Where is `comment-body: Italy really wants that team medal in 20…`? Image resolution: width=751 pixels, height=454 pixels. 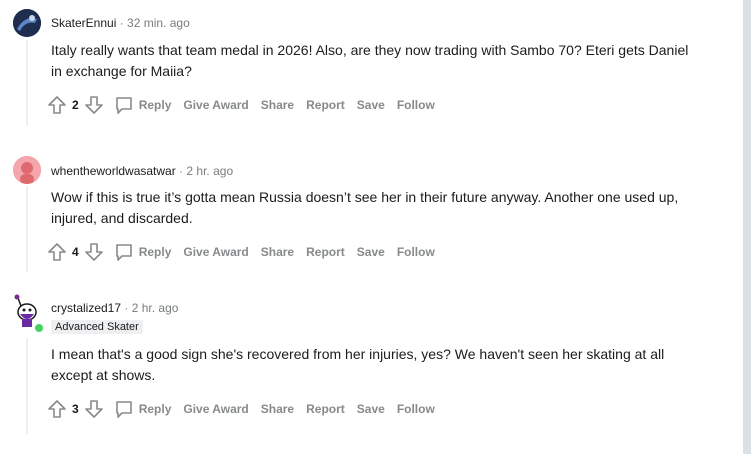 comment-body: Italy really wants that team medal in 20… is located at coordinates (370, 60).